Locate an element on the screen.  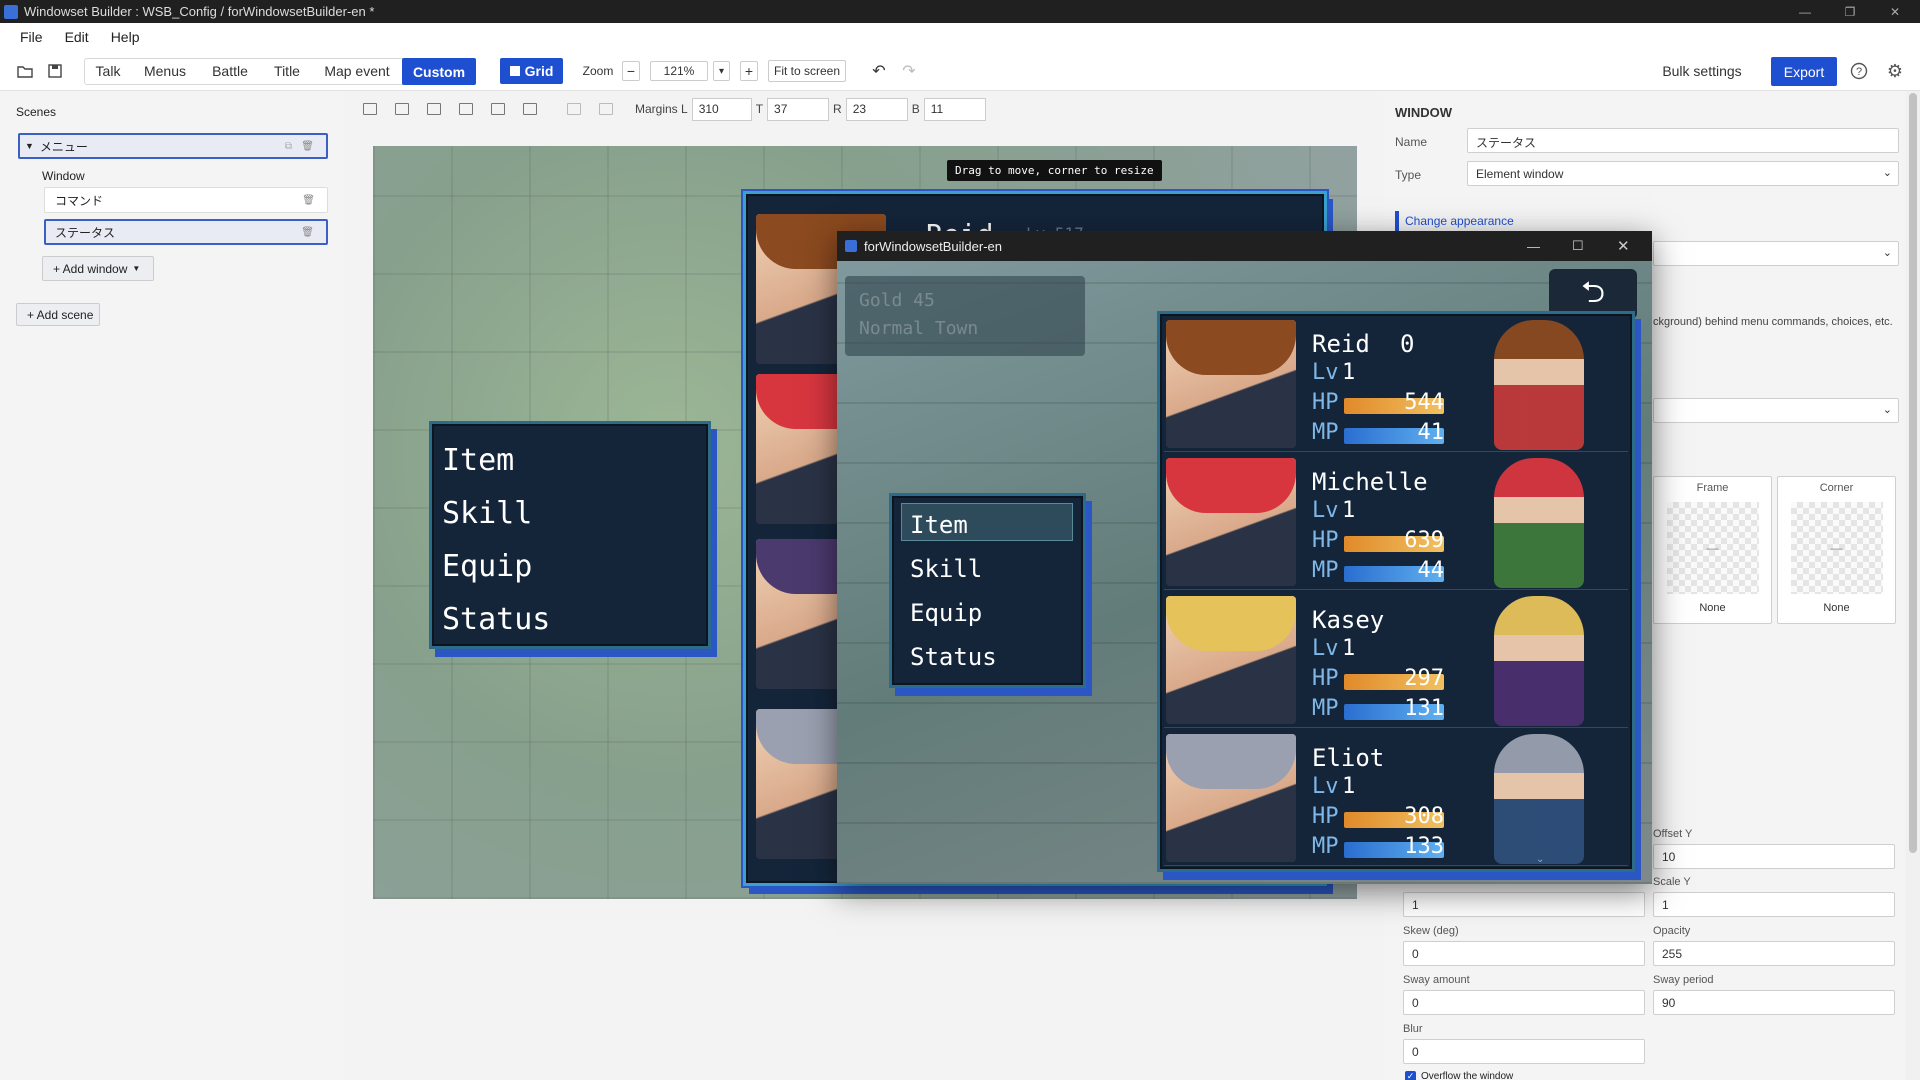
tab-custom: Custom is located at coordinates (439, 71).